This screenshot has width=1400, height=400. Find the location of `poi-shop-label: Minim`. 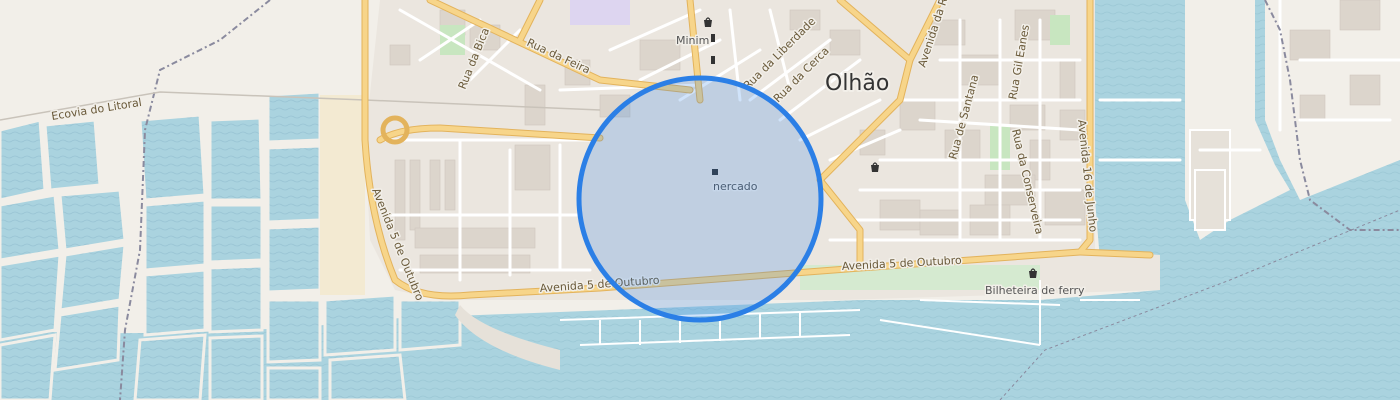

poi-shop-label: Minim is located at coordinates (692, 40).